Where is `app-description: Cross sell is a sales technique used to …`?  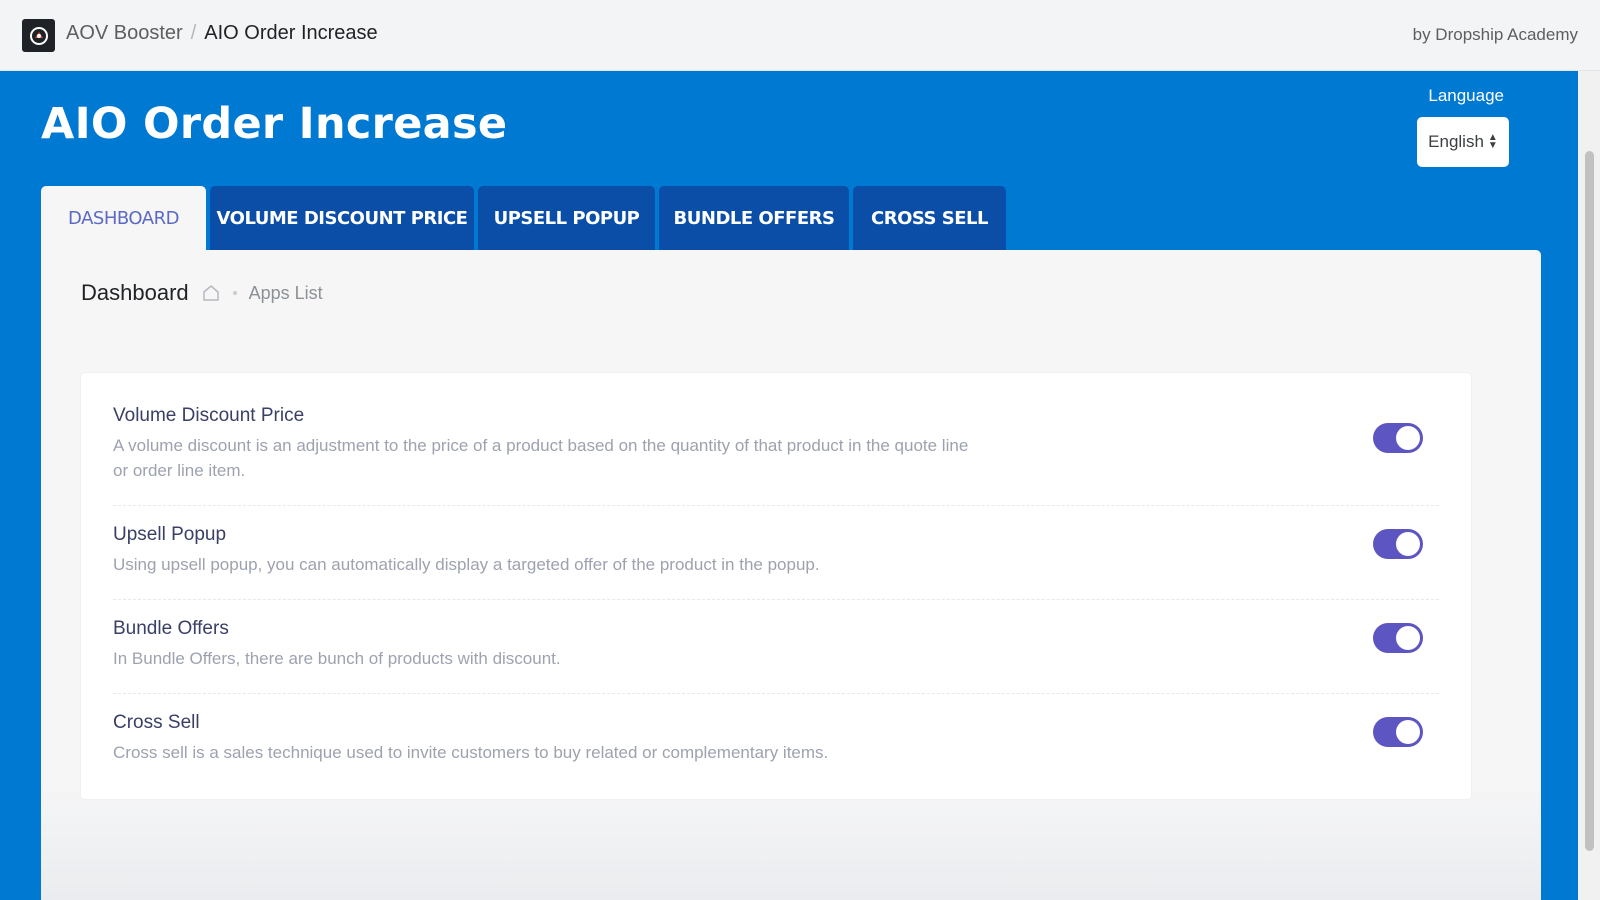
app-description: Cross sell is a sales technique used to … is located at coordinates (471, 752).